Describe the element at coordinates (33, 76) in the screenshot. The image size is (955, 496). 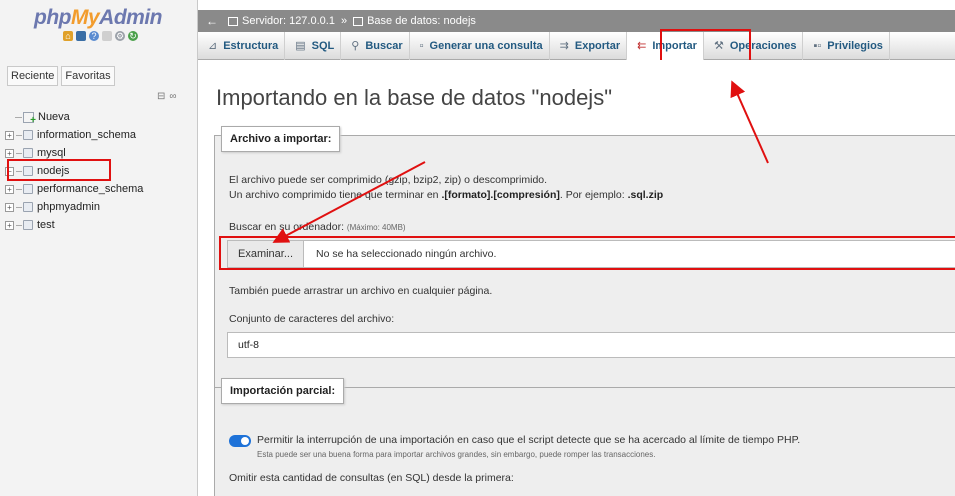
I see `tab-recent: Reciente` at that location.